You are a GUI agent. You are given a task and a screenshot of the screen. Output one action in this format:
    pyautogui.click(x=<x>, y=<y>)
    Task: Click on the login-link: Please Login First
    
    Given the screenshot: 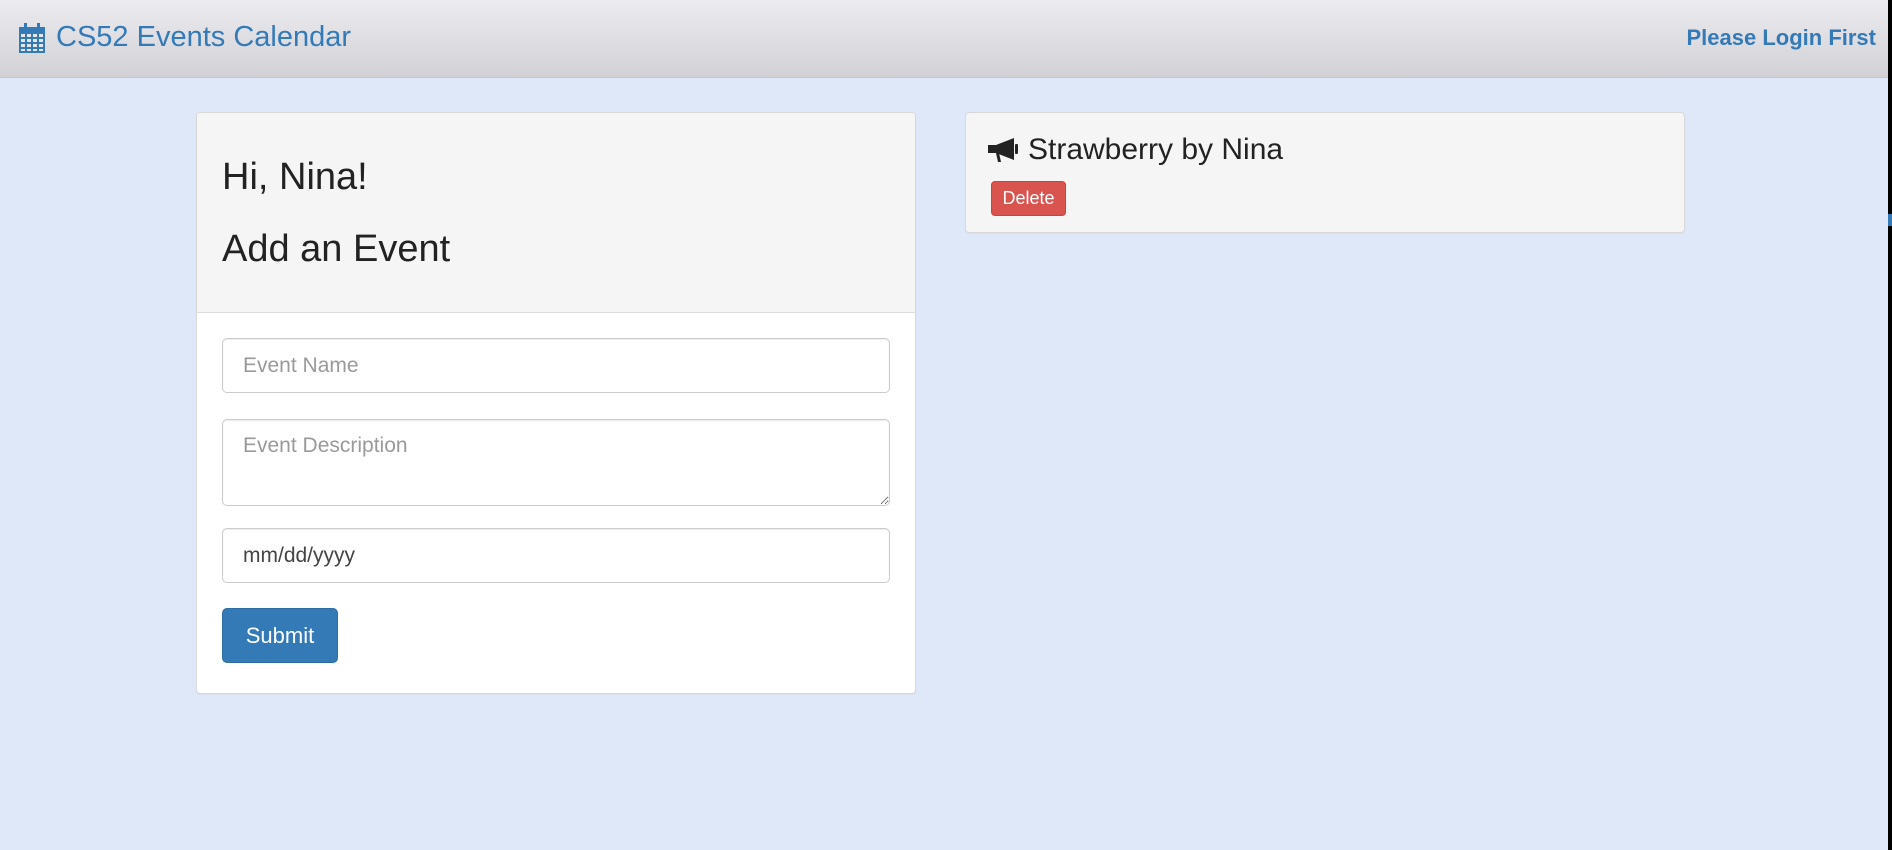 What is the action you would take?
    pyautogui.click(x=1782, y=38)
    